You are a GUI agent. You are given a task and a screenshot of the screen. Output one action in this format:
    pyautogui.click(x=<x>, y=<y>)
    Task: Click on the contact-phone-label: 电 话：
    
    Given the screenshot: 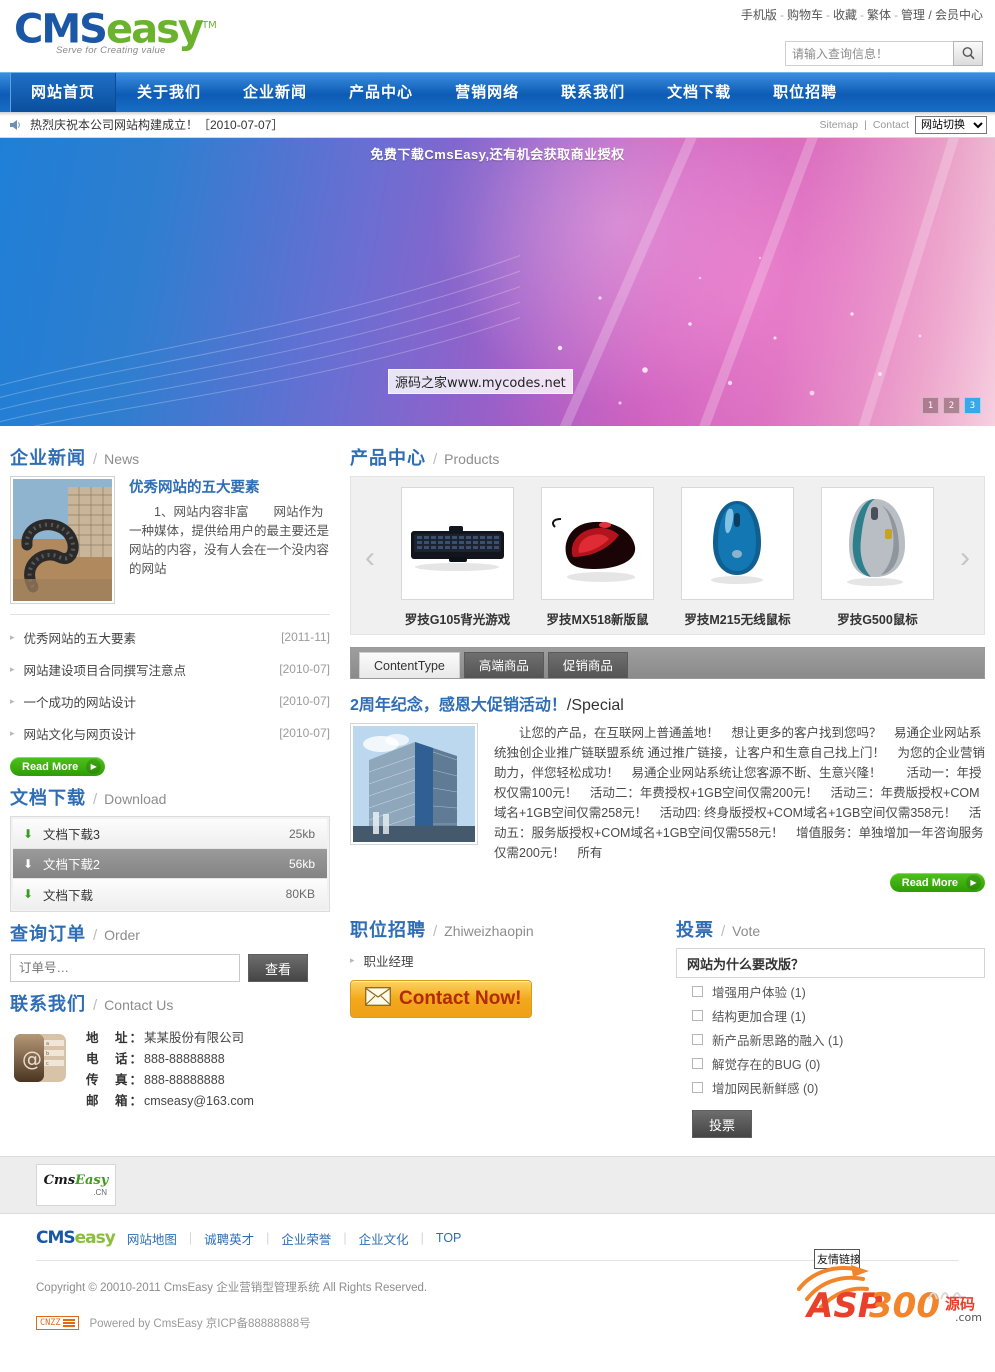 What is the action you would take?
    pyautogui.click(x=115, y=1059)
    